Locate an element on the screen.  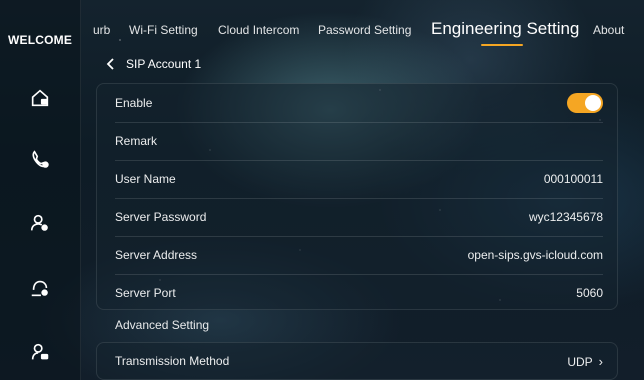
user-name-row: User Name 000100011 is located at coordinates (359, 179).